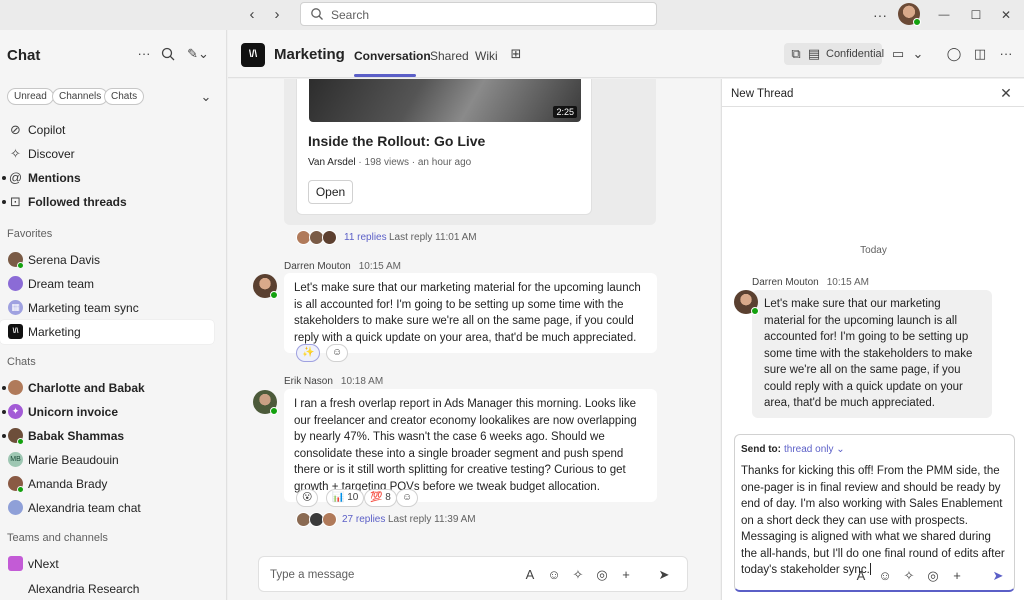  I want to click on thread-replies-summary: 27 replies Last reply 11:39 AM, so click(446, 520).